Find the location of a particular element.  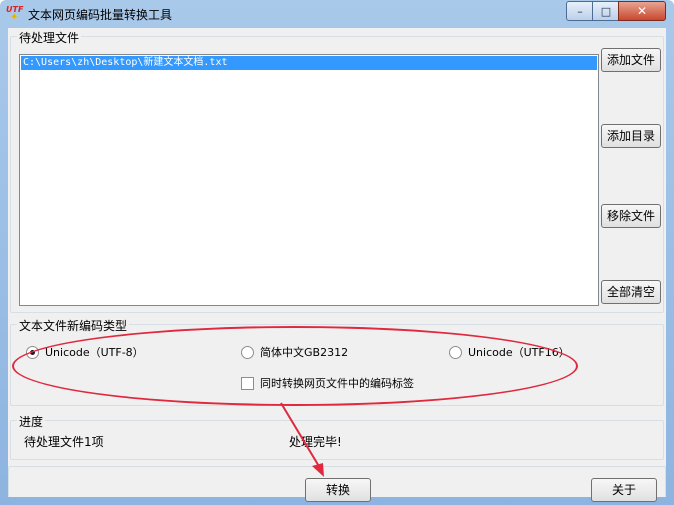

radio-gb2312-label: 简体中文GB2312 is located at coordinates (304, 352).